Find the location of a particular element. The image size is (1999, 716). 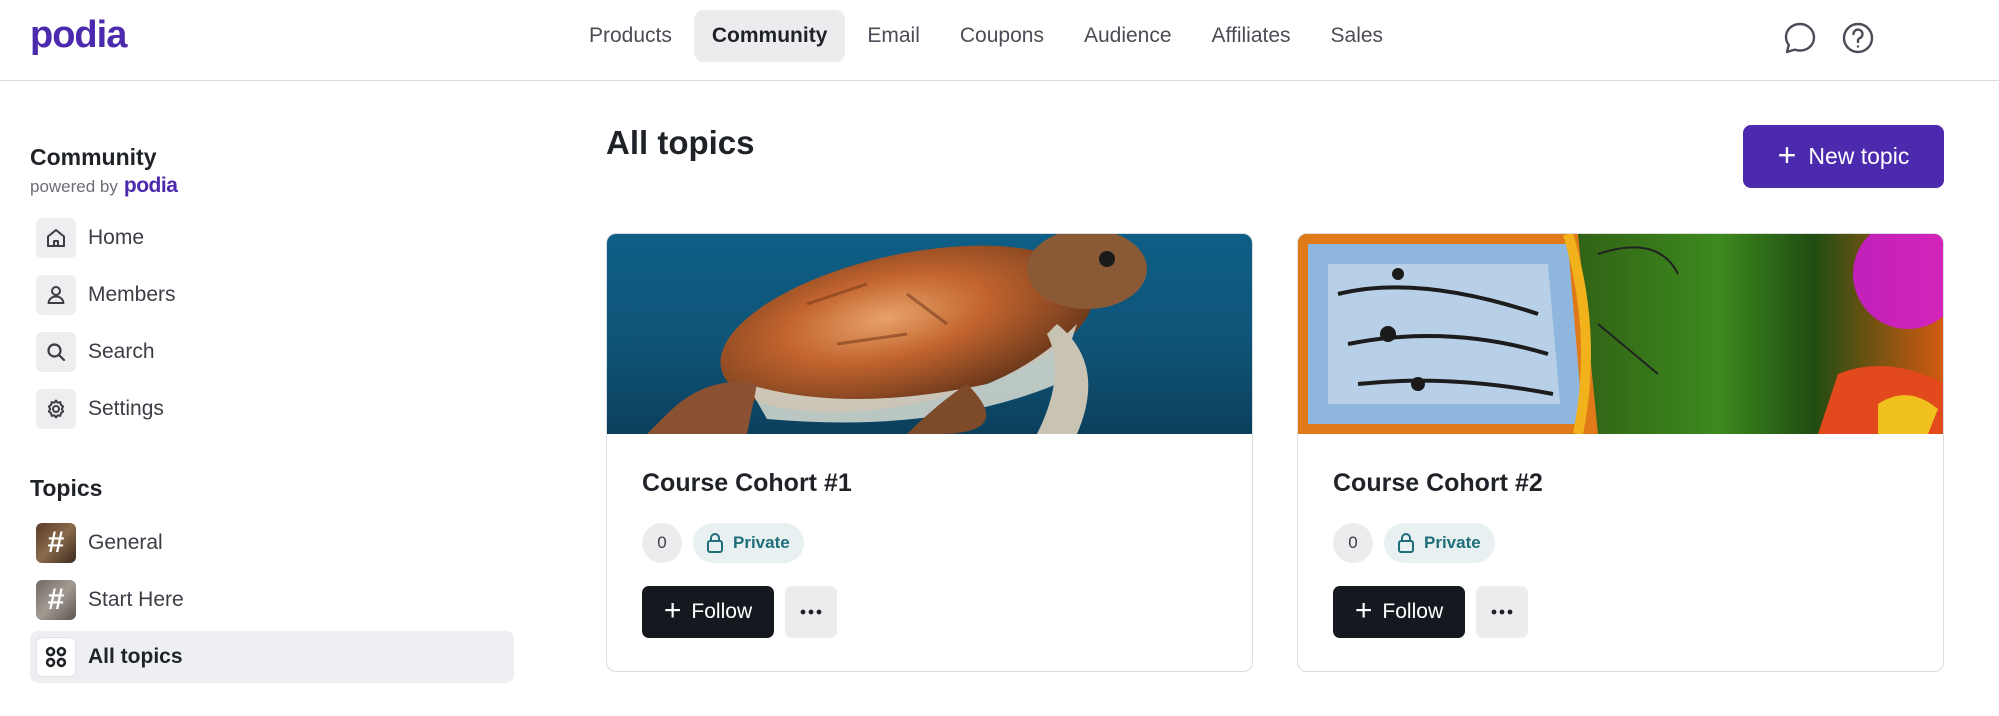

nav-email: Email is located at coordinates (893, 36).